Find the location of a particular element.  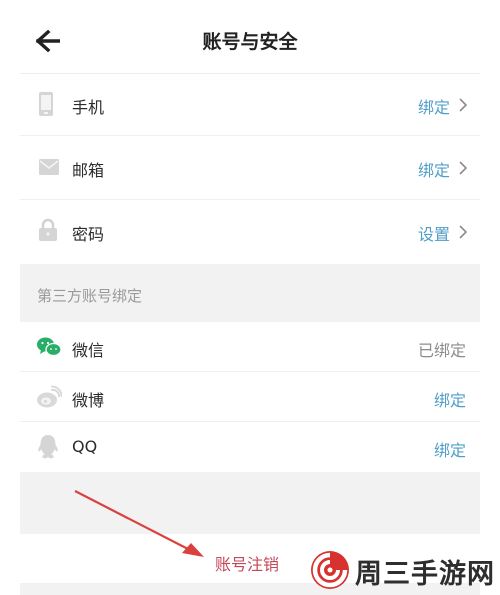

watermark: 周三手游网 is located at coordinates (403, 570).